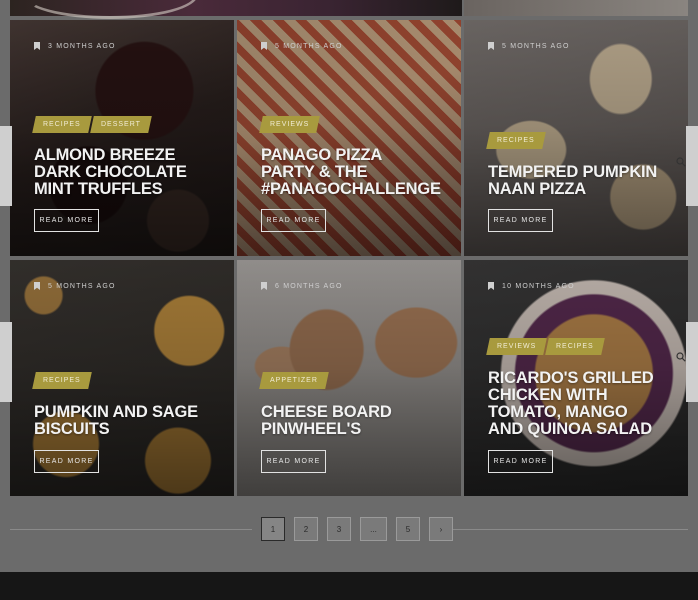 The image size is (698, 600). I want to click on page-button: 5, so click(408, 529).